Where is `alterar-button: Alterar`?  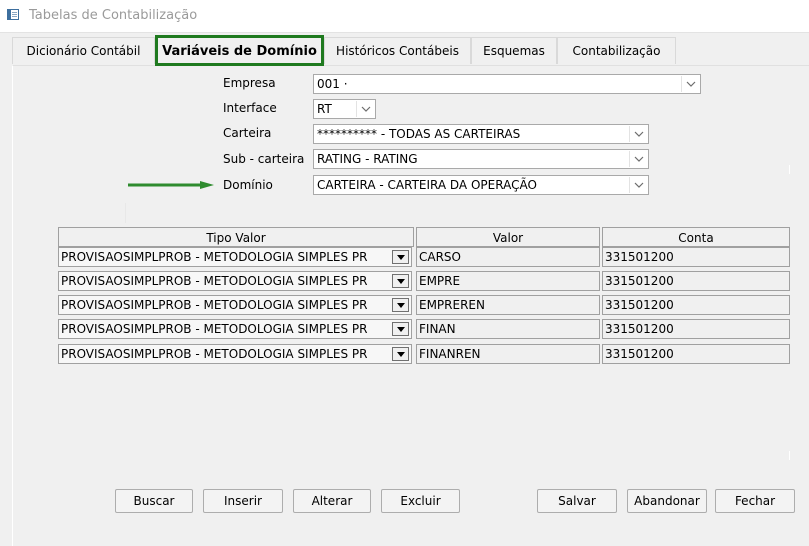 alterar-button: Alterar is located at coordinates (332, 501).